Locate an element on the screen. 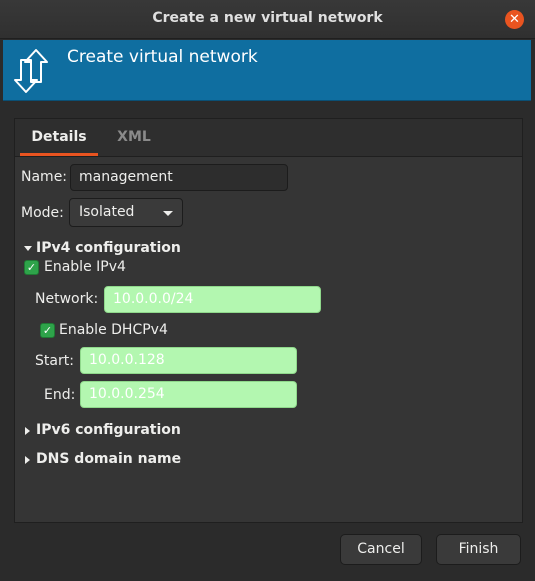 This screenshot has height=581, width=535. enable-ipv4-checkbox: ✓ is located at coordinates (31, 267).